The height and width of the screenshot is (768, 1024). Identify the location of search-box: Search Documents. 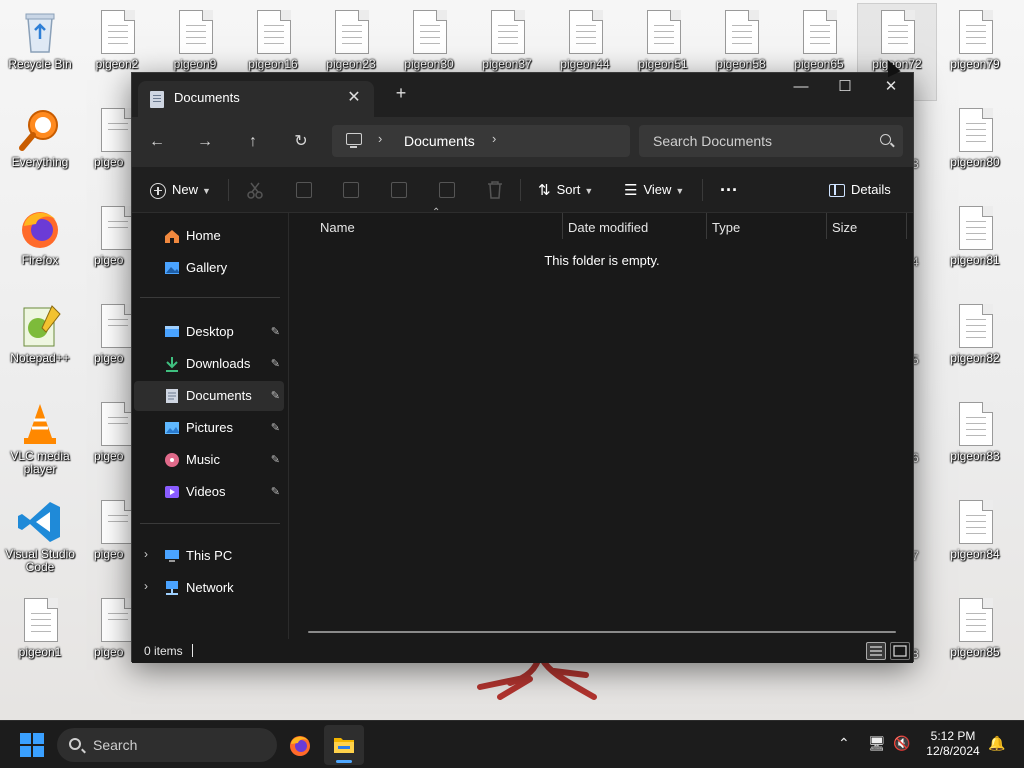
(771, 141).